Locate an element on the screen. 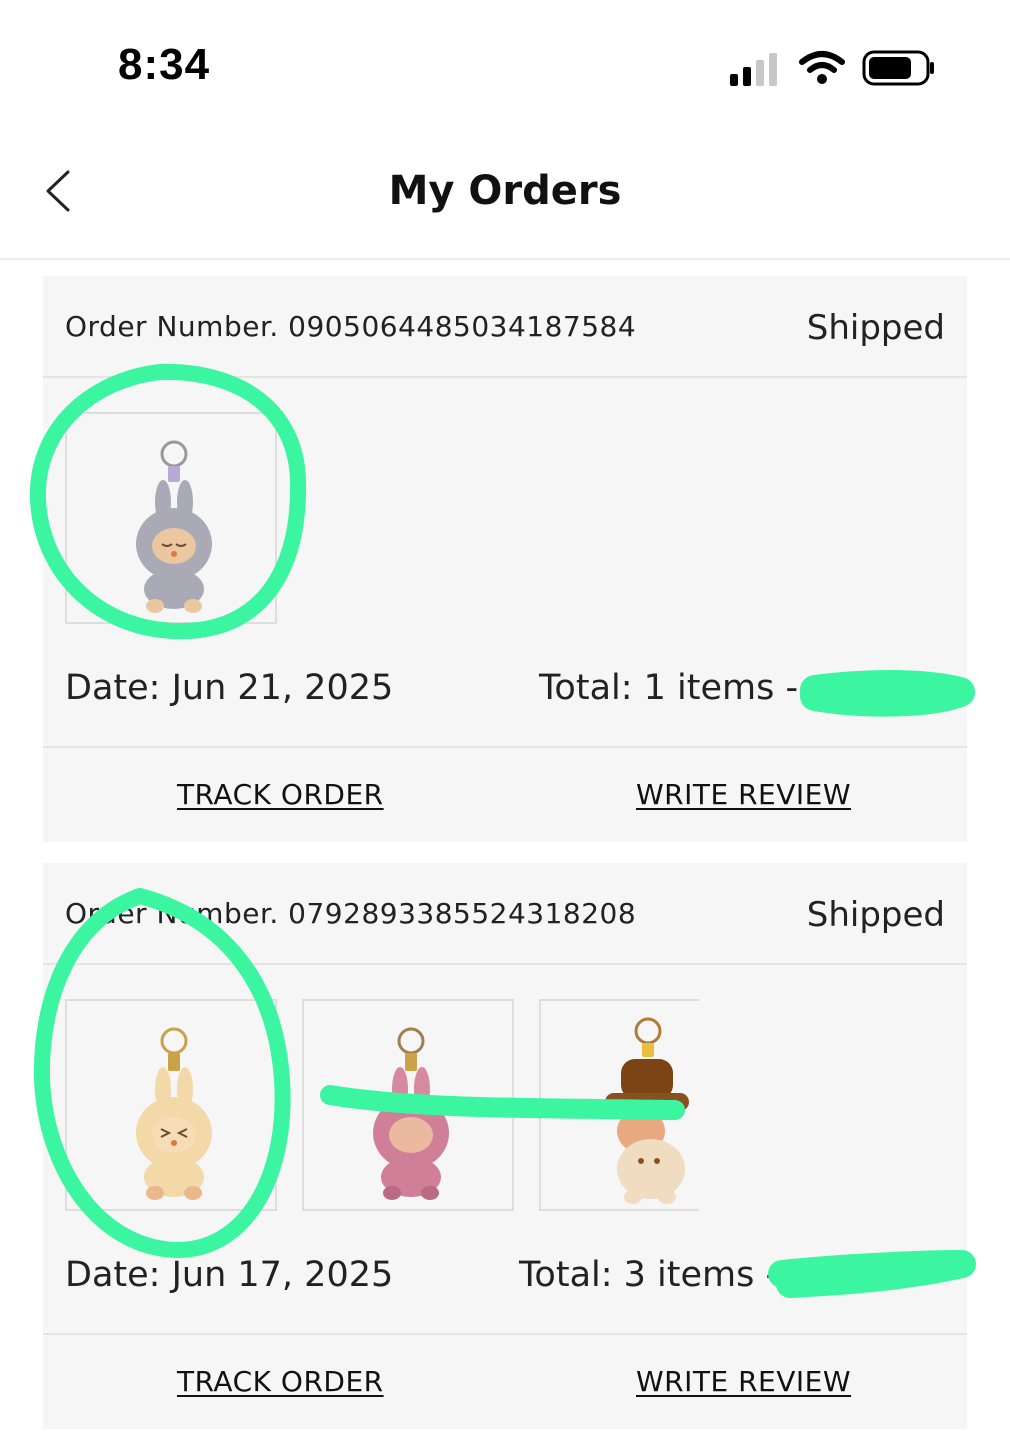 This screenshot has width=1010, height=1440. status-time: 8:34 is located at coordinates (164, 64).